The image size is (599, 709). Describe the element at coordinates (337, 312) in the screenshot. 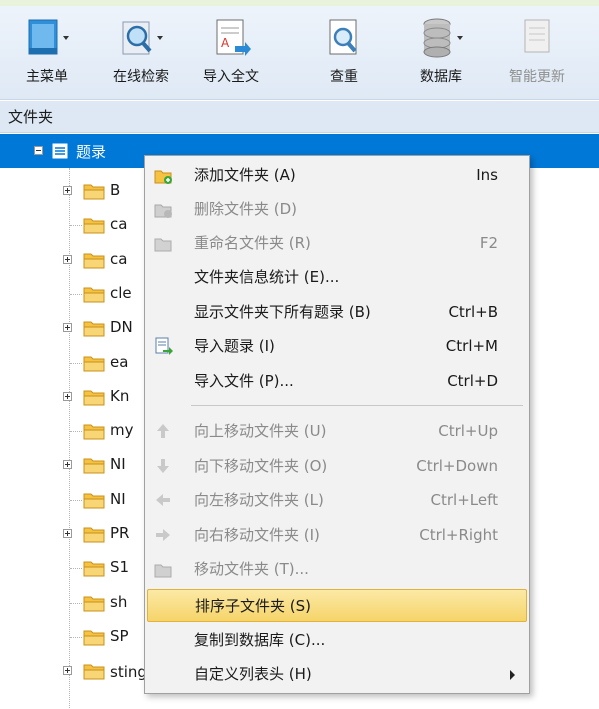

I see `menu-item: 显示文件夹下所有题录 (B) Ctrl+B` at that location.